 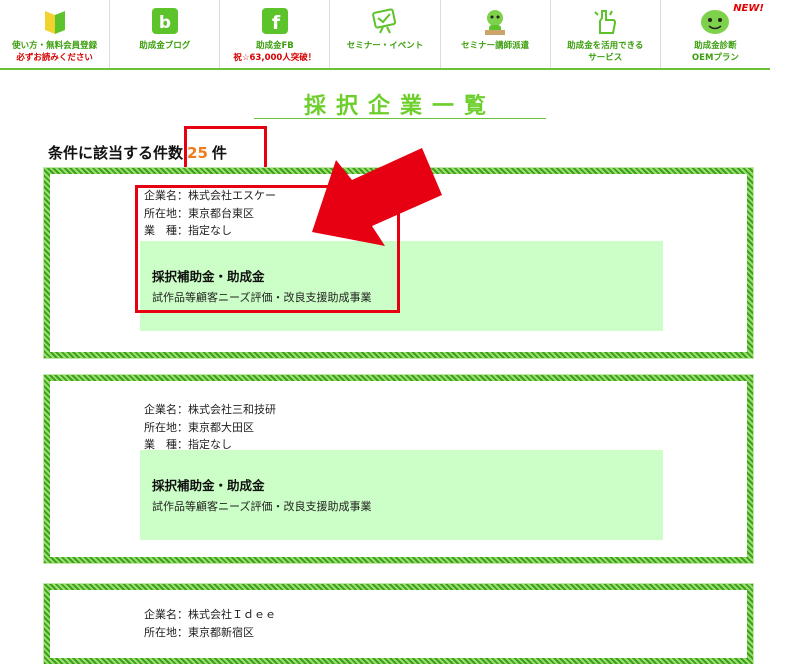 I want to click on nav-label-sub: 必ずお読みください, so click(x=54, y=58).